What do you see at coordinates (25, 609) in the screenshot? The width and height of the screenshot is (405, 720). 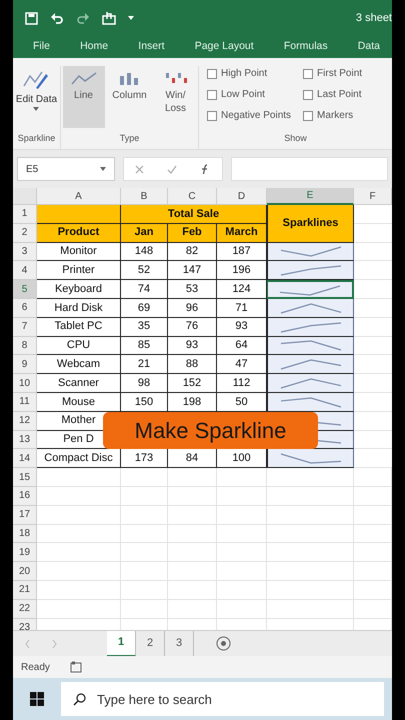 I see `row-header: 22` at bounding box center [25, 609].